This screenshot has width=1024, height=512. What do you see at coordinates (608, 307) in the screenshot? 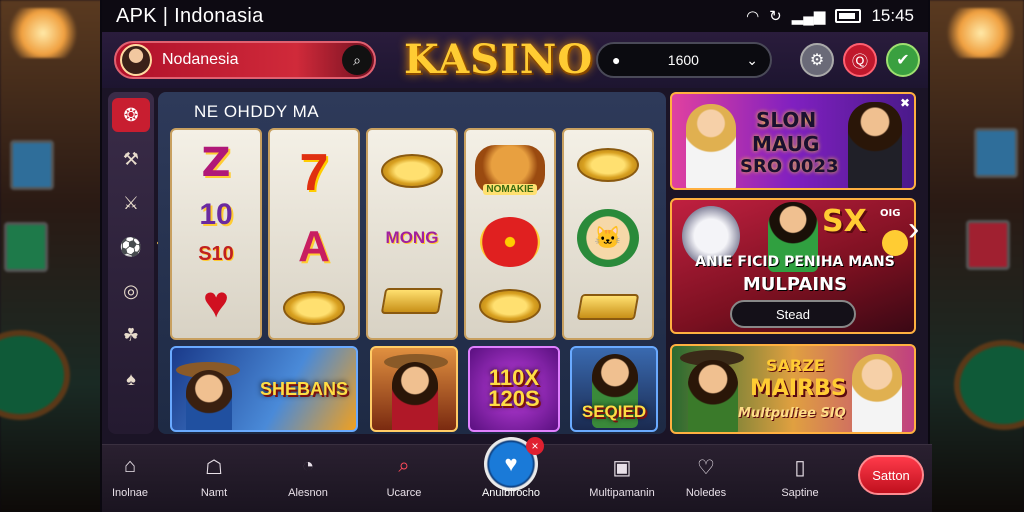
I see `gold-bar-icon` at bounding box center [608, 307].